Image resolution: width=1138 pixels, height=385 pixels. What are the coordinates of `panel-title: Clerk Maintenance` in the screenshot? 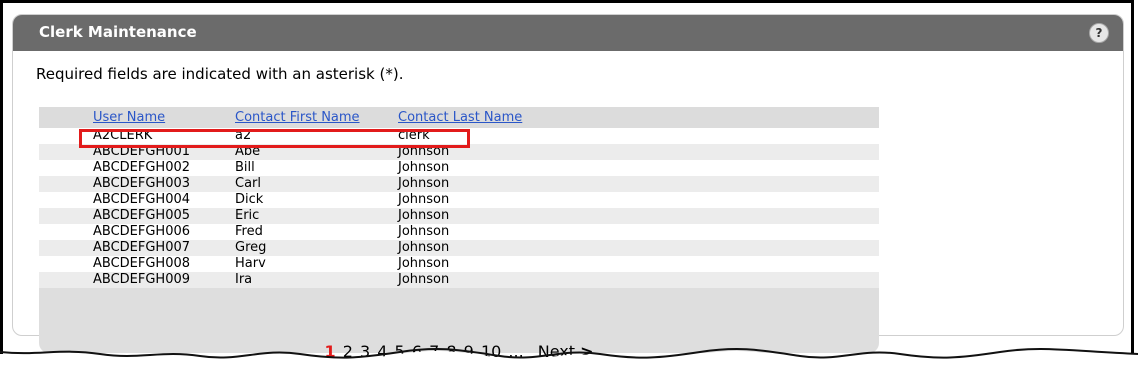 It's located at (118, 32).